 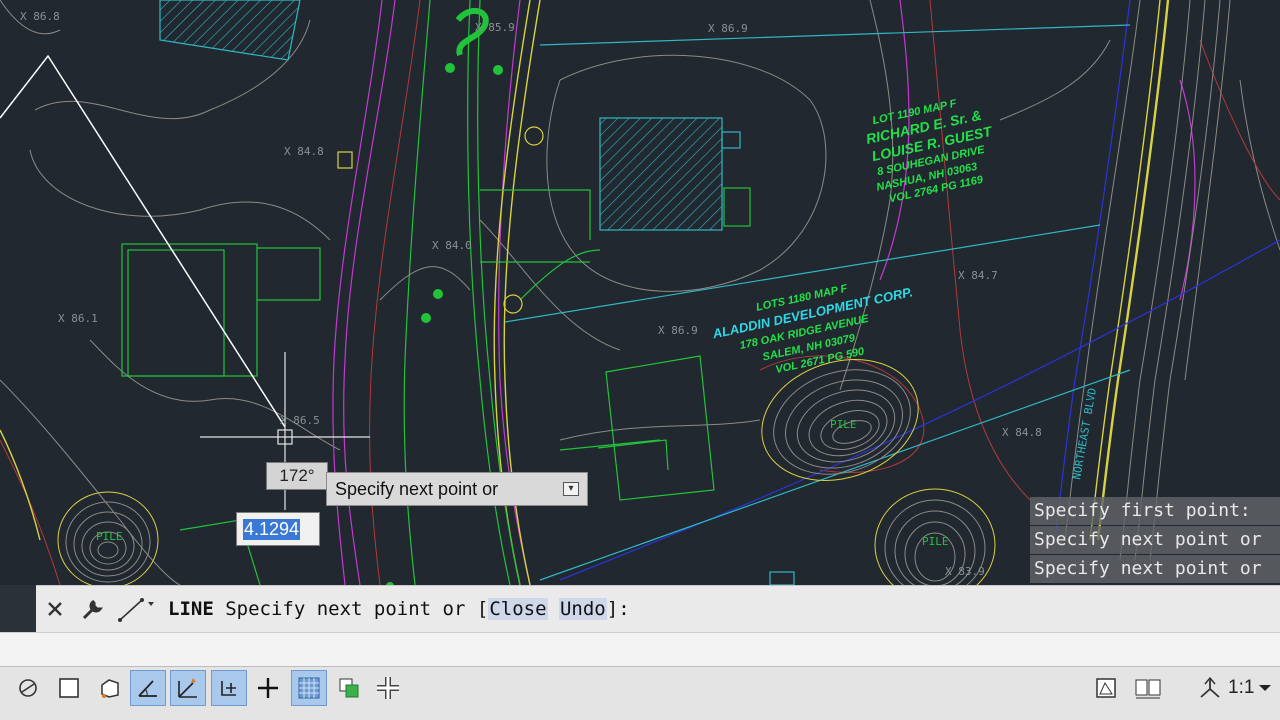 What do you see at coordinates (1241, 688) in the screenshot?
I see `annotation-scale-label: 1:1` at bounding box center [1241, 688].